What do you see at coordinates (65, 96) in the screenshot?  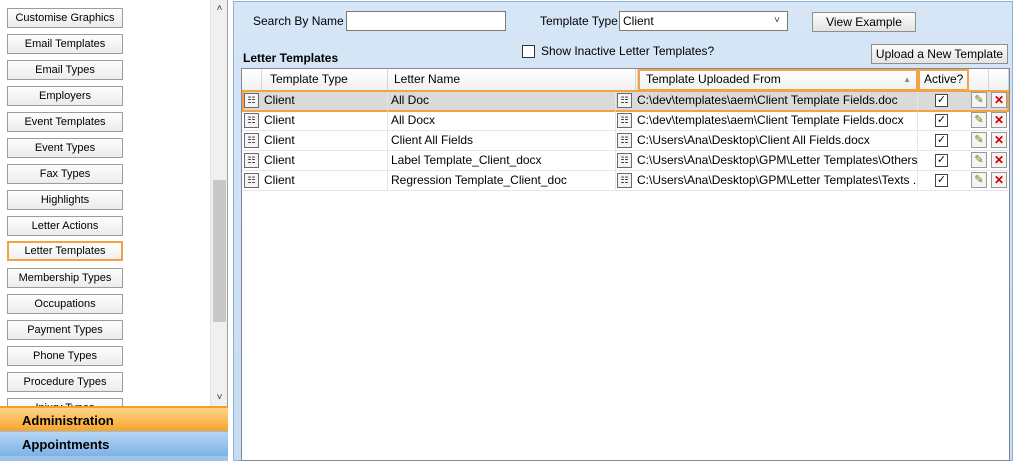 I see `nav-button-employers: Employers` at bounding box center [65, 96].